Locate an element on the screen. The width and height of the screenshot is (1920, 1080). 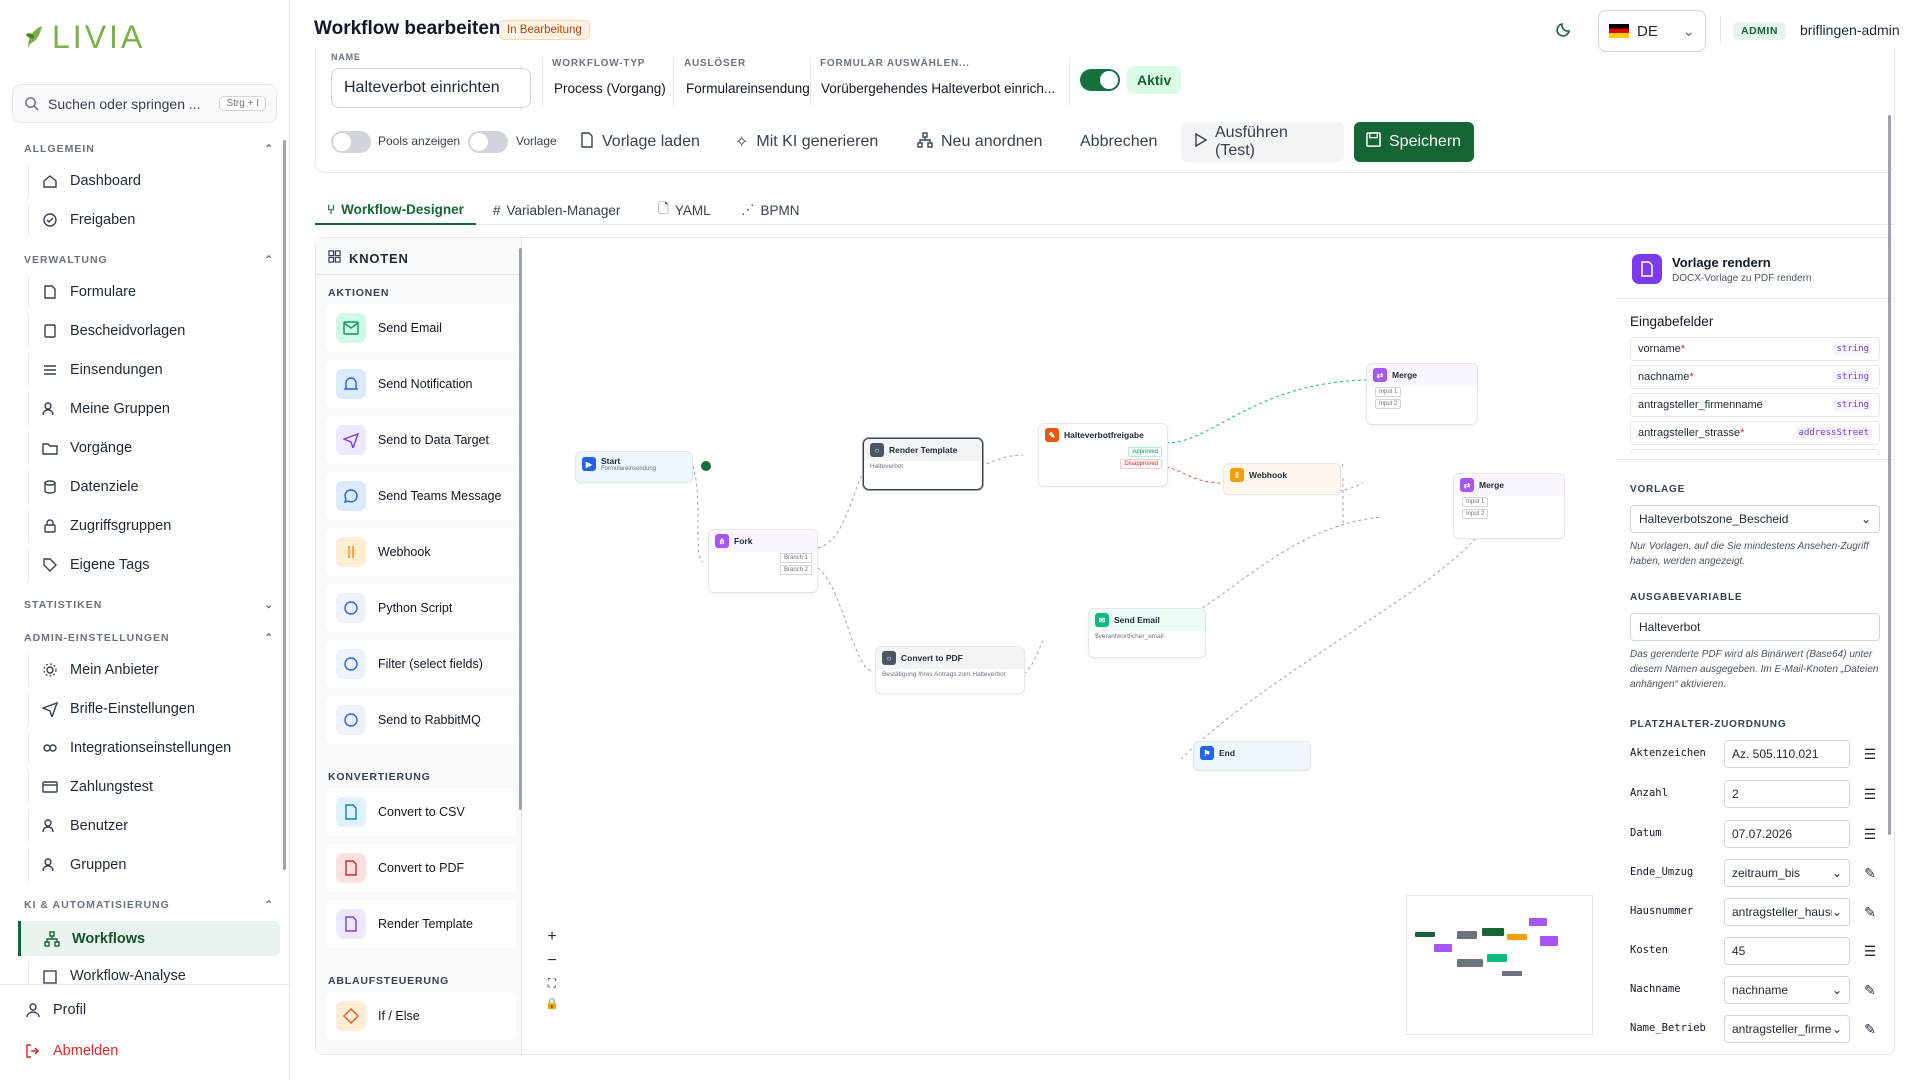
profile-link: Profil is located at coordinates (55, 1009).